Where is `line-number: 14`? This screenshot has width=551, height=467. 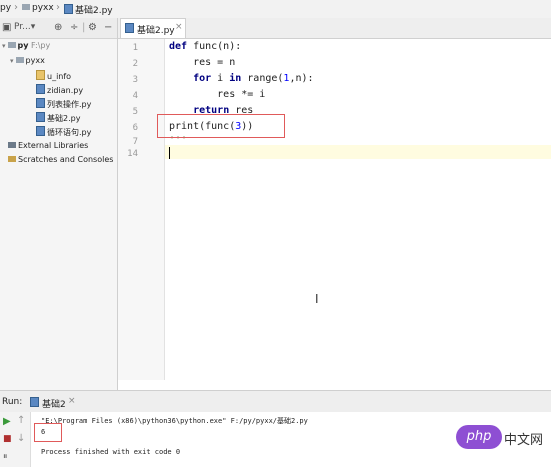
line-number: 14 is located at coordinates (132, 154).